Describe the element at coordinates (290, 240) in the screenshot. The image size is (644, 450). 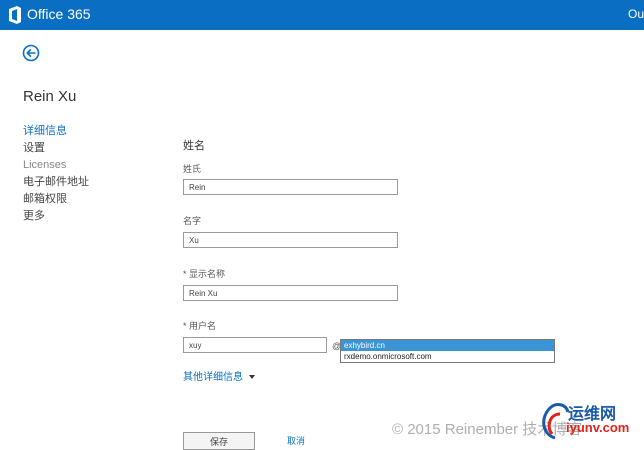
I see `first-name-input` at that location.